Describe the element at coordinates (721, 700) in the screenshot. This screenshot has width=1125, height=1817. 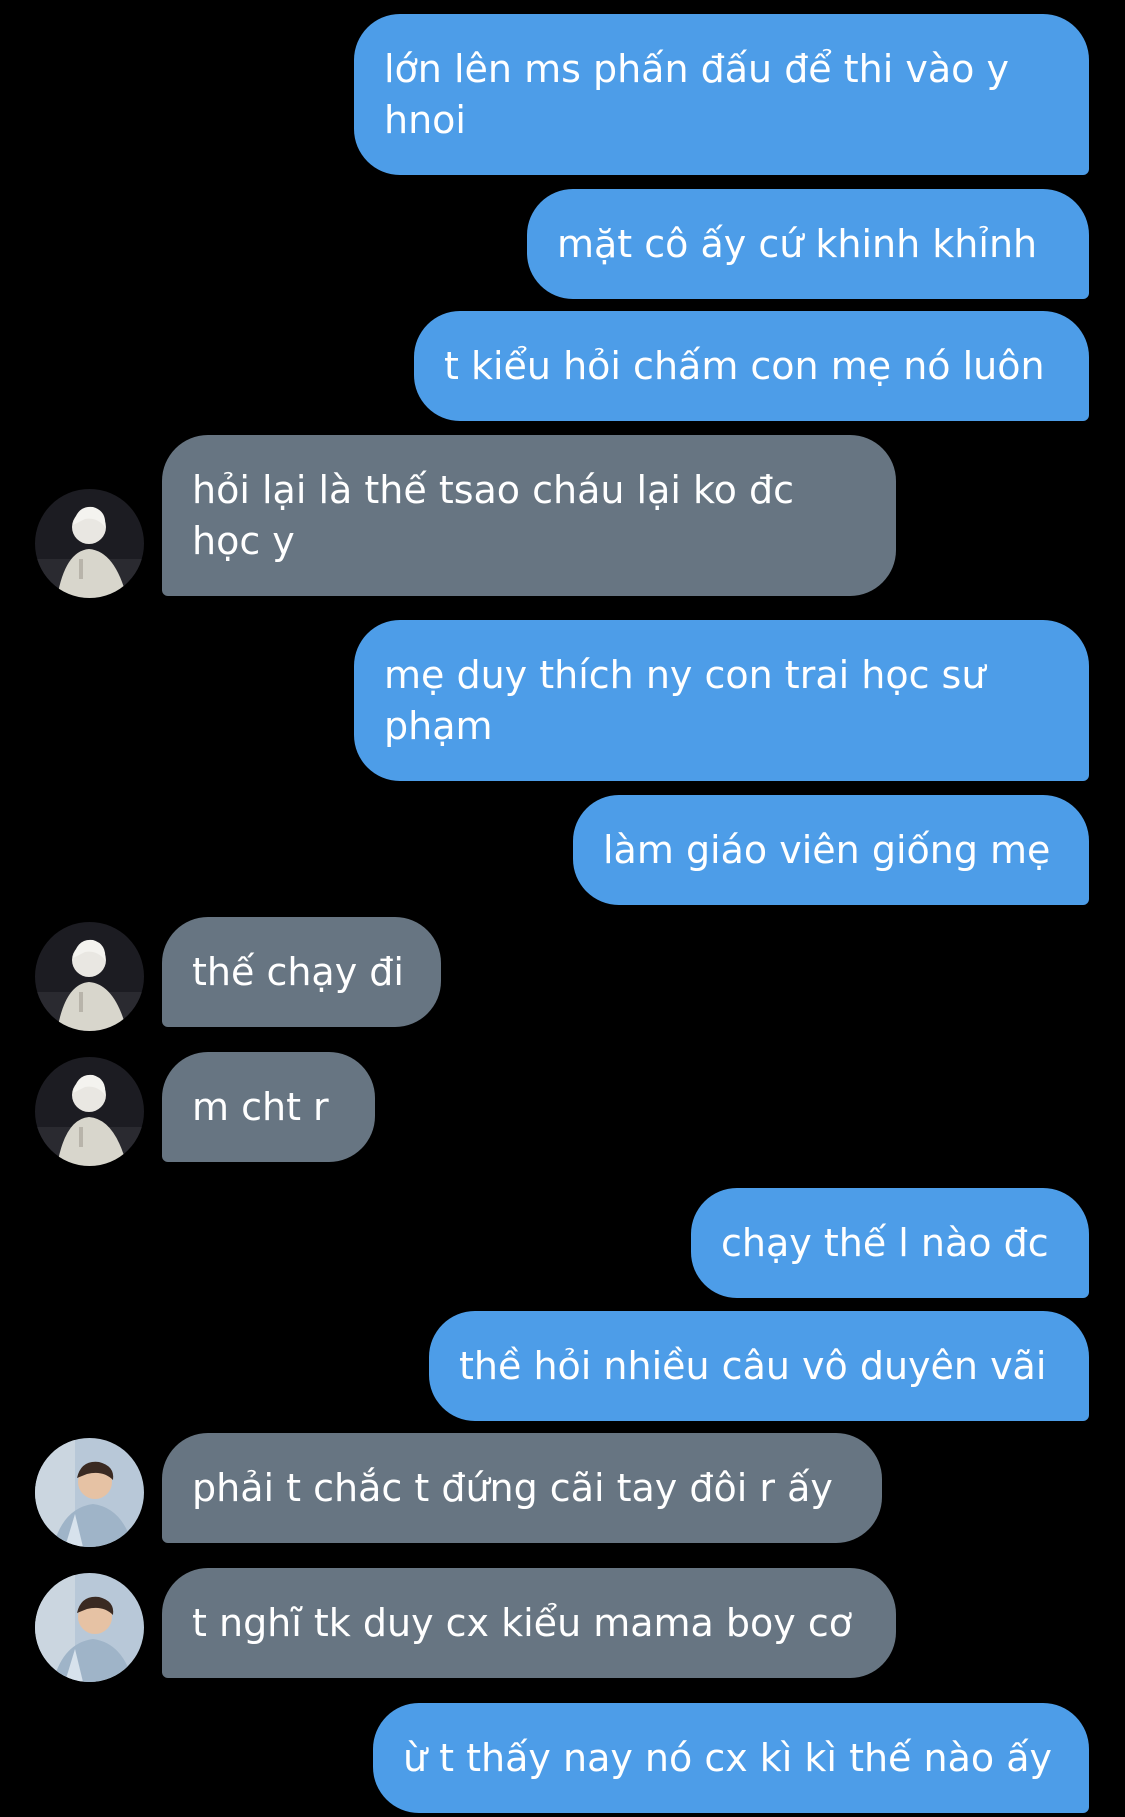
I see `message-bubble-outgoing: mẹ duy thích ny con trai học sư phạm` at that location.